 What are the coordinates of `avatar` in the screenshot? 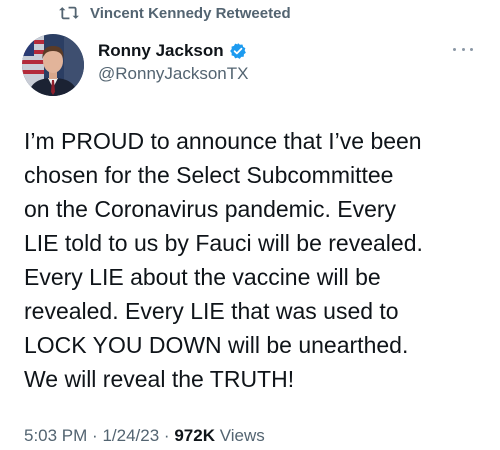 It's located at (53, 65).